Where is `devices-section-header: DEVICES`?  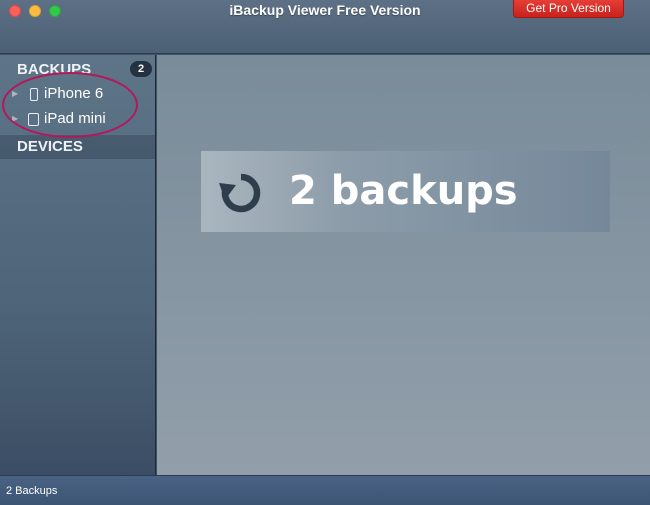 devices-section-header: DEVICES is located at coordinates (78, 147).